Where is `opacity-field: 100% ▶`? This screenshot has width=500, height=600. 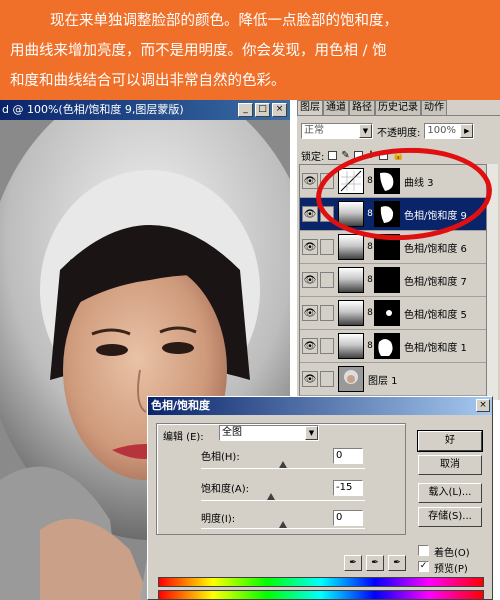
opacity-field: 100% ▶ is located at coordinates (449, 131).